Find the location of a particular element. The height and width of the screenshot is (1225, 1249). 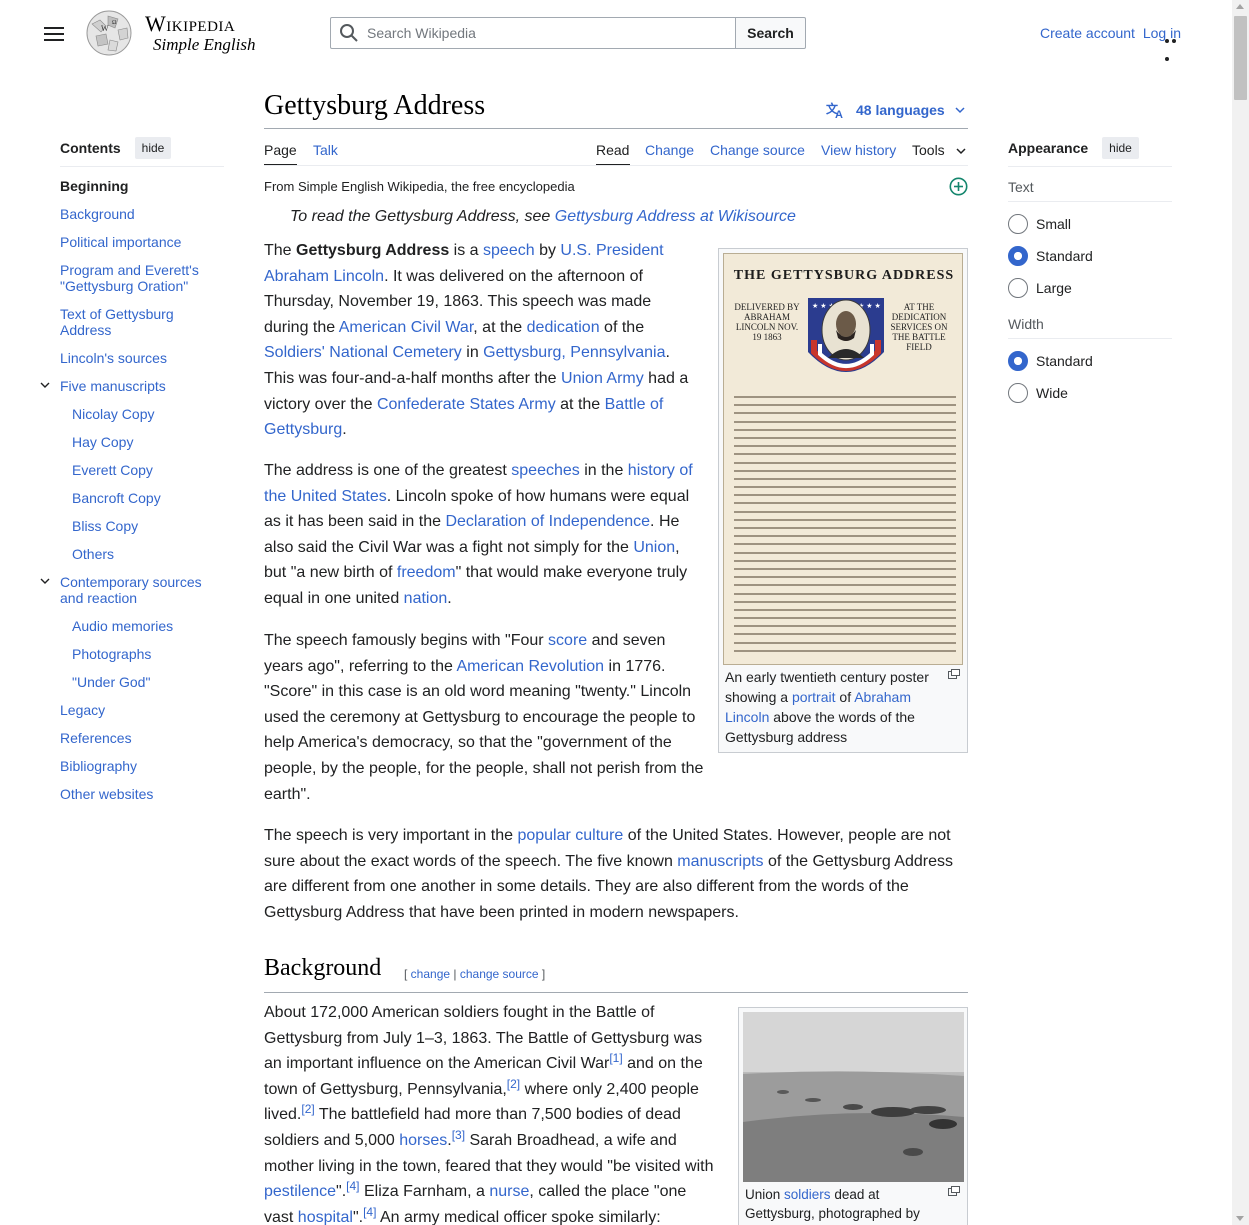

more-options-icon is located at coordinates (1175, 45).